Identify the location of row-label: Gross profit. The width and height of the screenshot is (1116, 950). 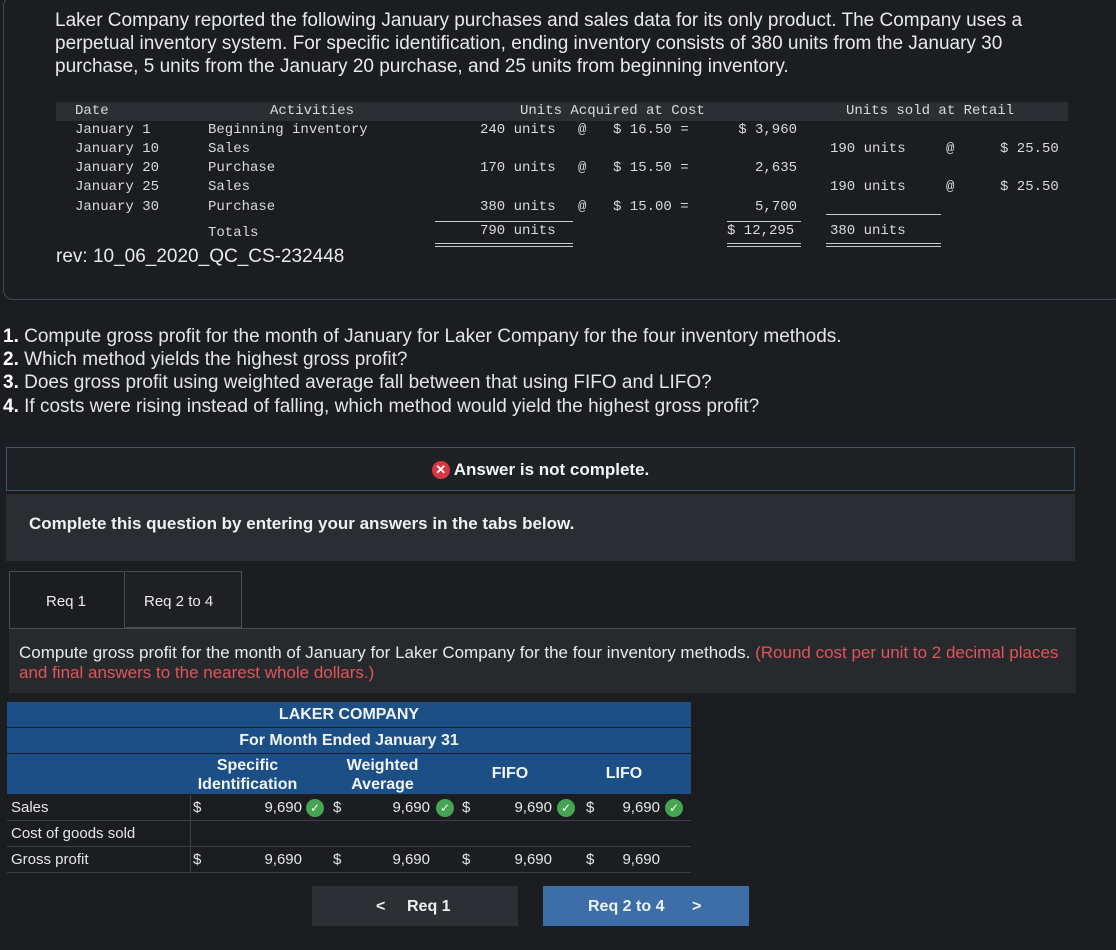
(50, 859).